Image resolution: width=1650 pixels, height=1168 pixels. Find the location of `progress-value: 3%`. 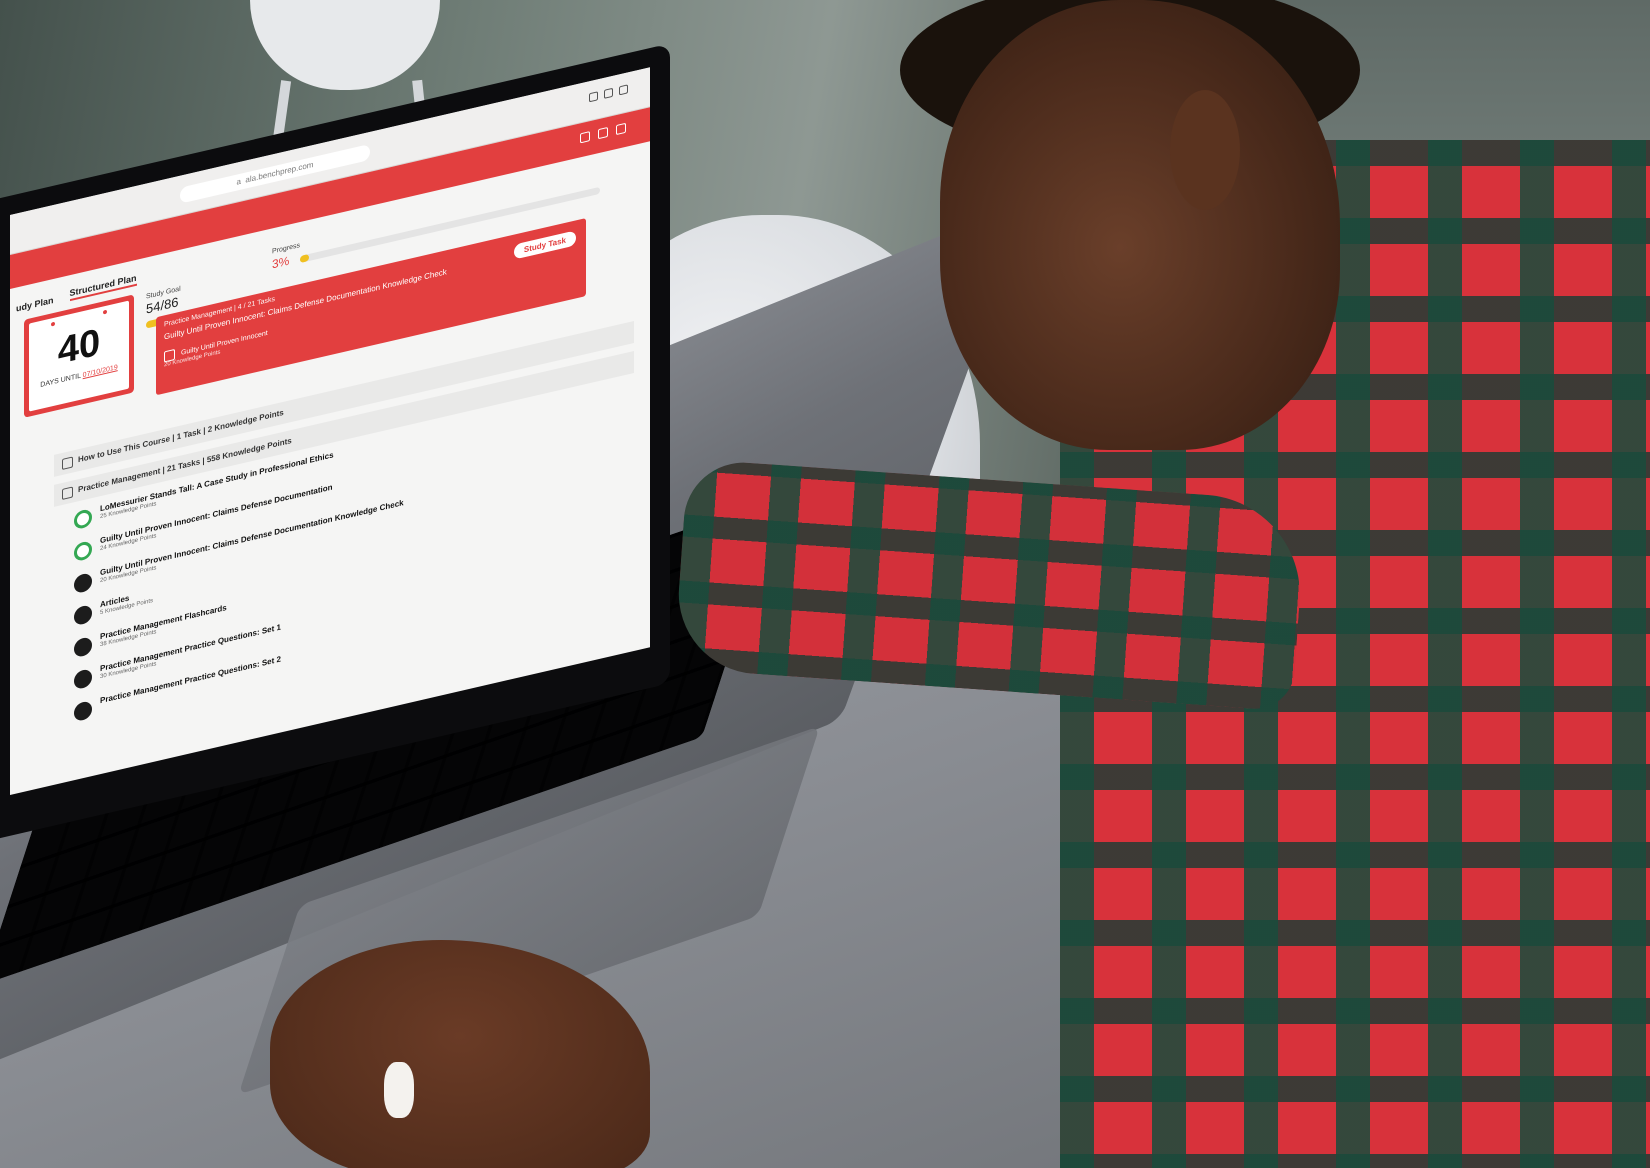

progress-value: 3% is located at coordinates (281, 262).